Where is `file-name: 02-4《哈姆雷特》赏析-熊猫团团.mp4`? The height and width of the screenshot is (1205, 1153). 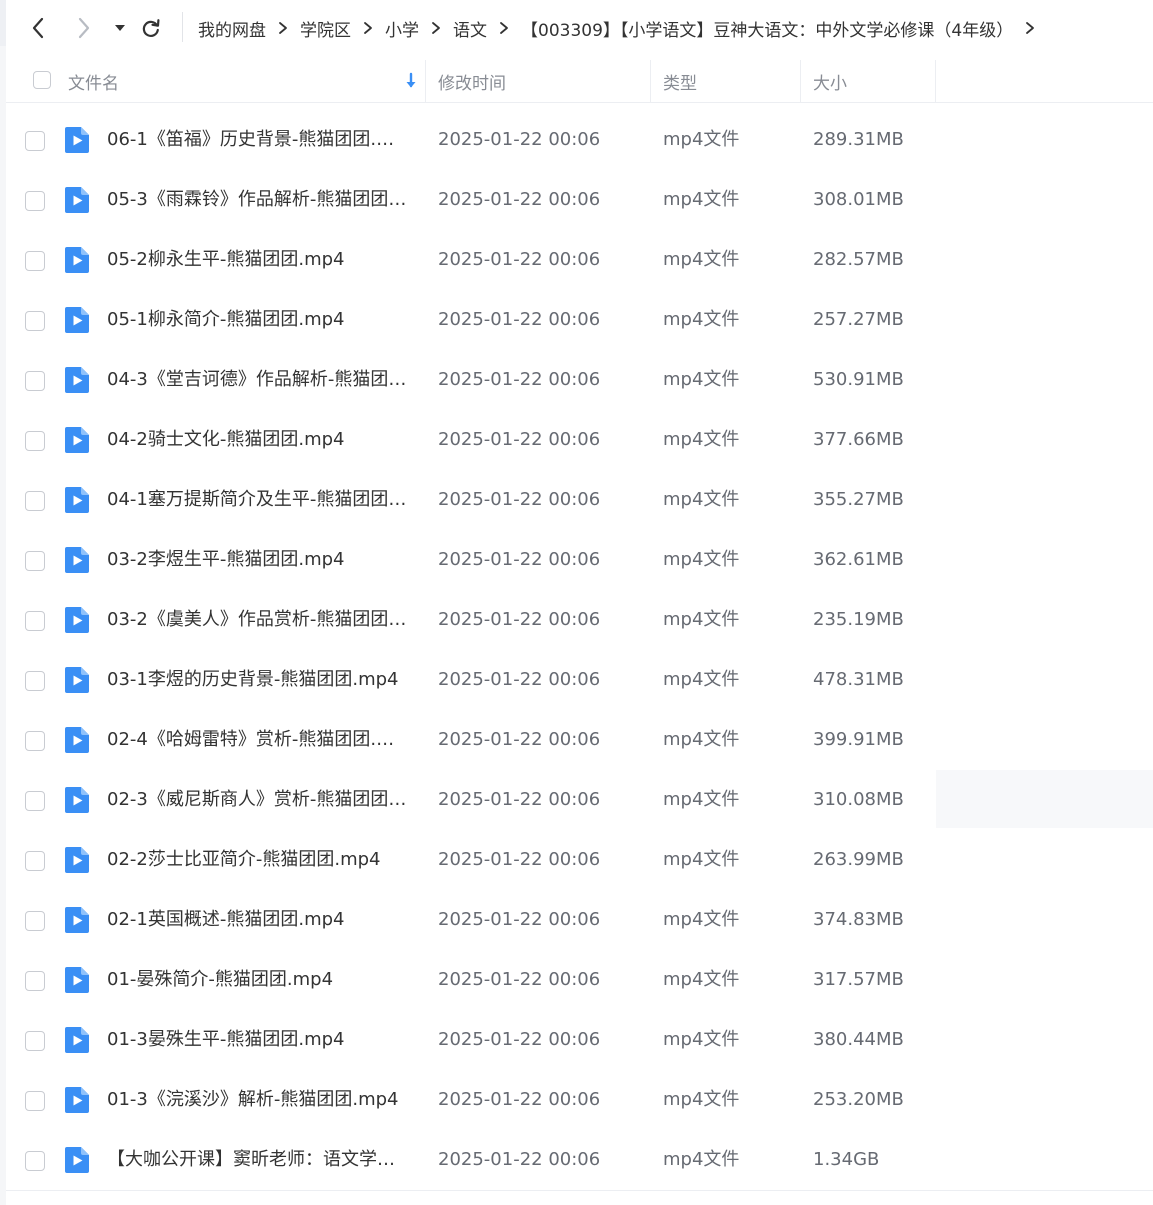 file-name: 02-4《哈姆雷特》赏析-熊猫团团.mp4 is located at coordinates (258, 740).